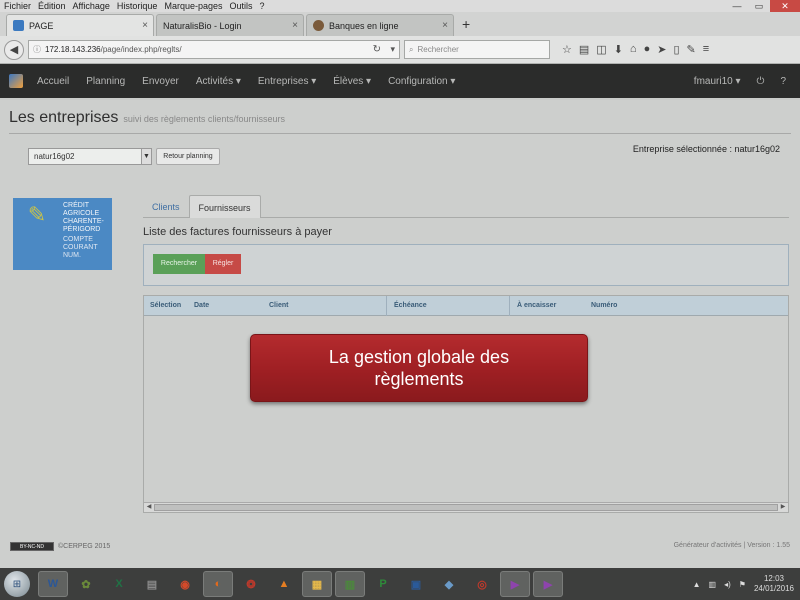  Describe the element at coordinates (604, 305) in the screenshot. I see `col-numero: Numéro` at that location.